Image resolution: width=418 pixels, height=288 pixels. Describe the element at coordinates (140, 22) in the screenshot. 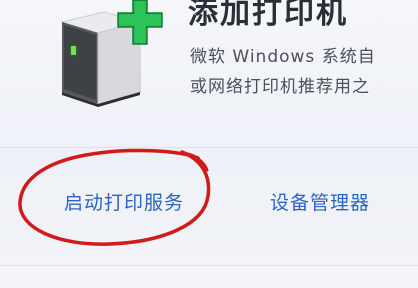

I see `plus-icon` at that location.